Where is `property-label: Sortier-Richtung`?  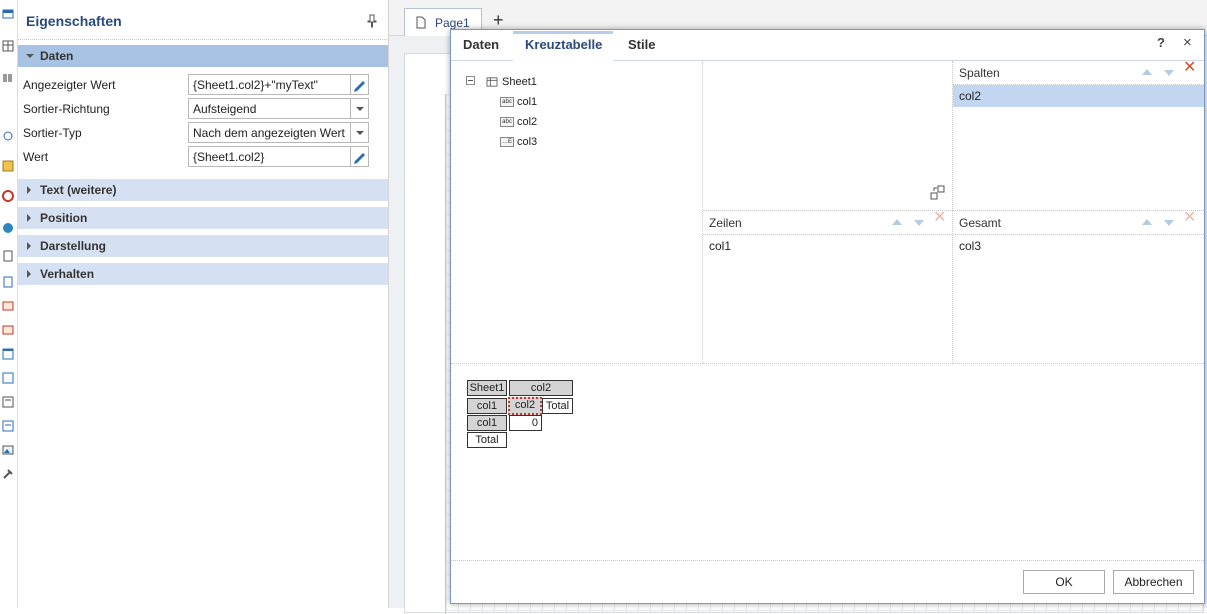
property-label: Sortier-Richtung is located at coordinates (66, 109).